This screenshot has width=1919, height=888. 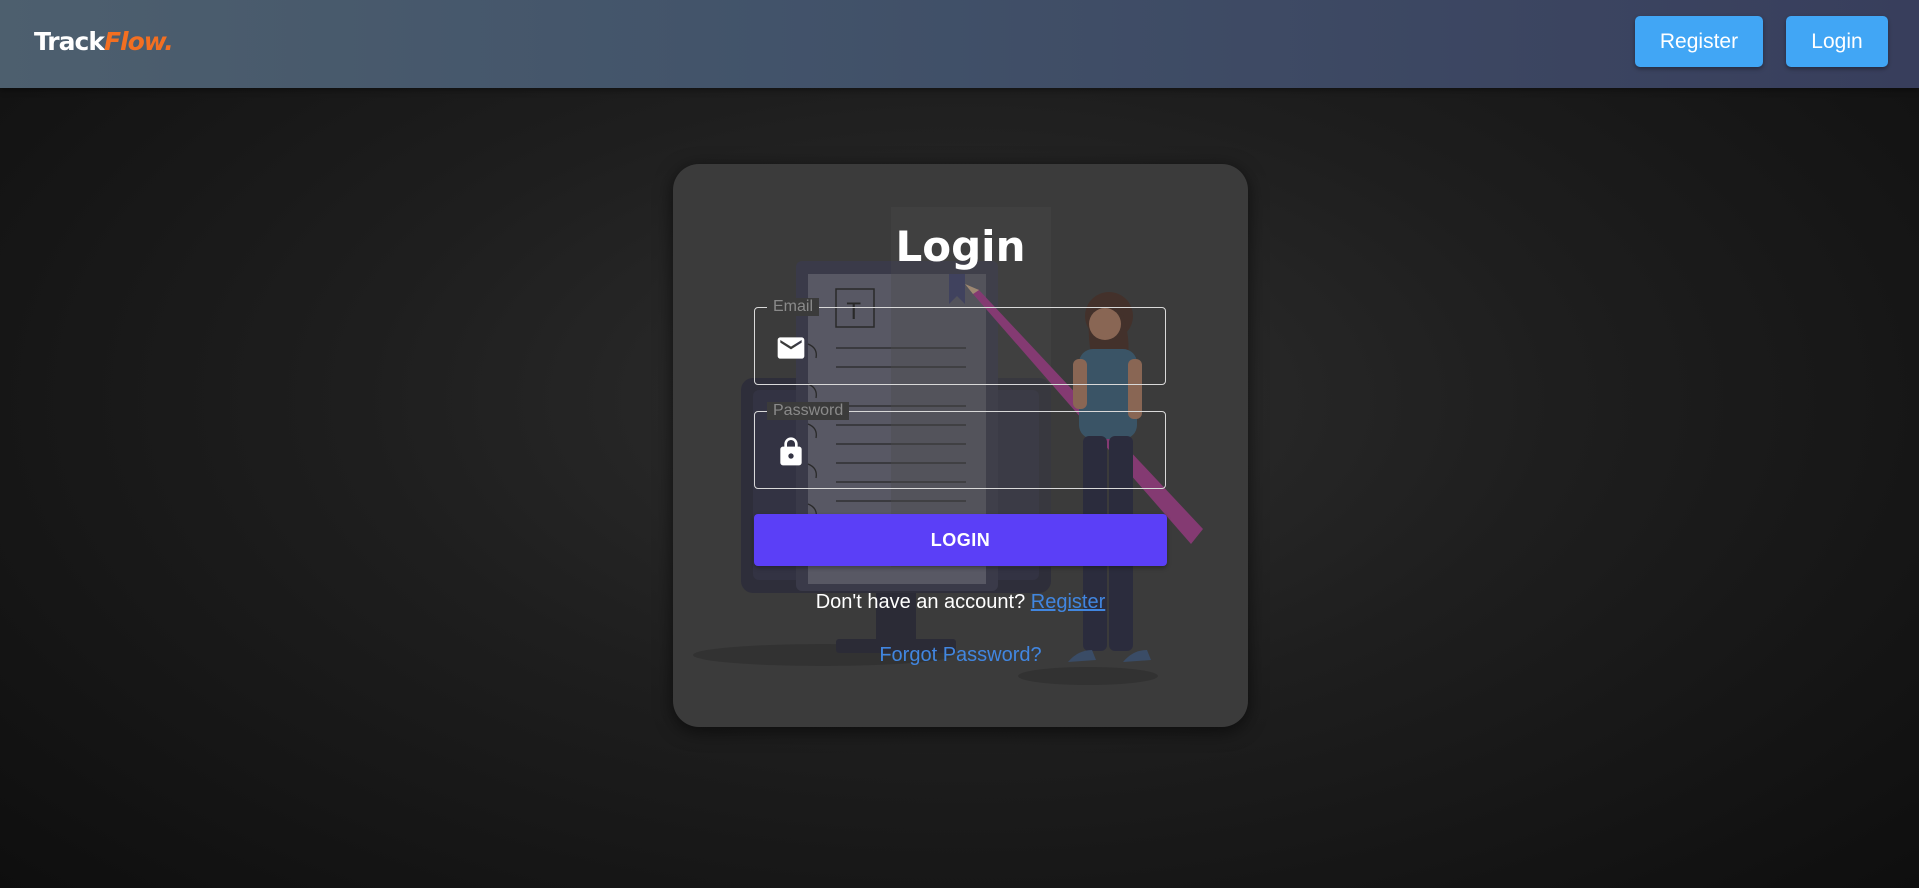 What do you see at coordinates (808, 411) in the screenshot?
I see `password-label: Password` at bounding box center [808, 411].